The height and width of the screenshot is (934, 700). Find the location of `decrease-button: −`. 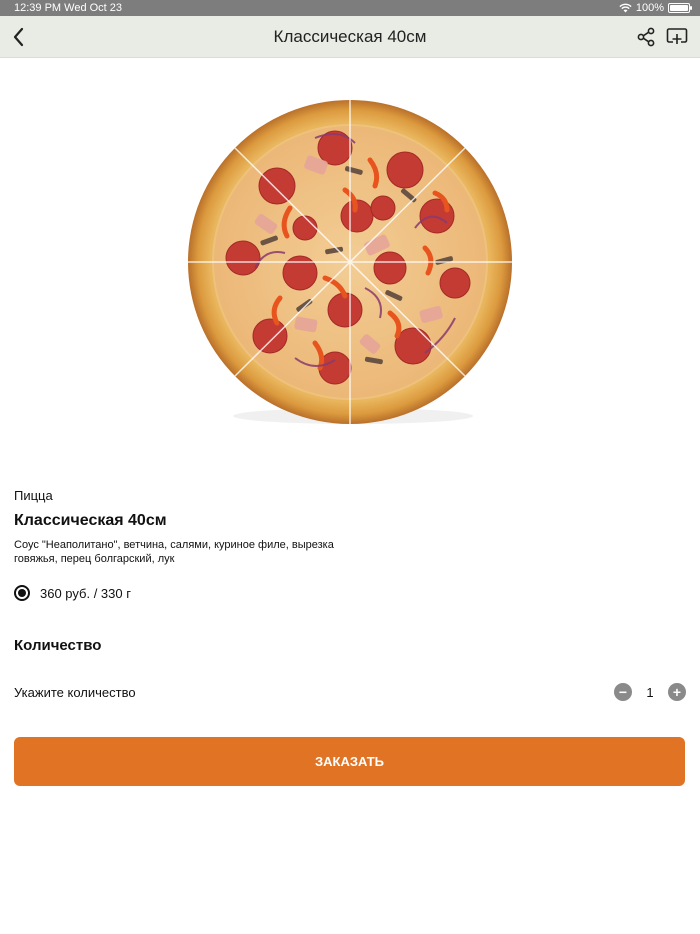

decrease-button: − is located at coordinates (623, 692).